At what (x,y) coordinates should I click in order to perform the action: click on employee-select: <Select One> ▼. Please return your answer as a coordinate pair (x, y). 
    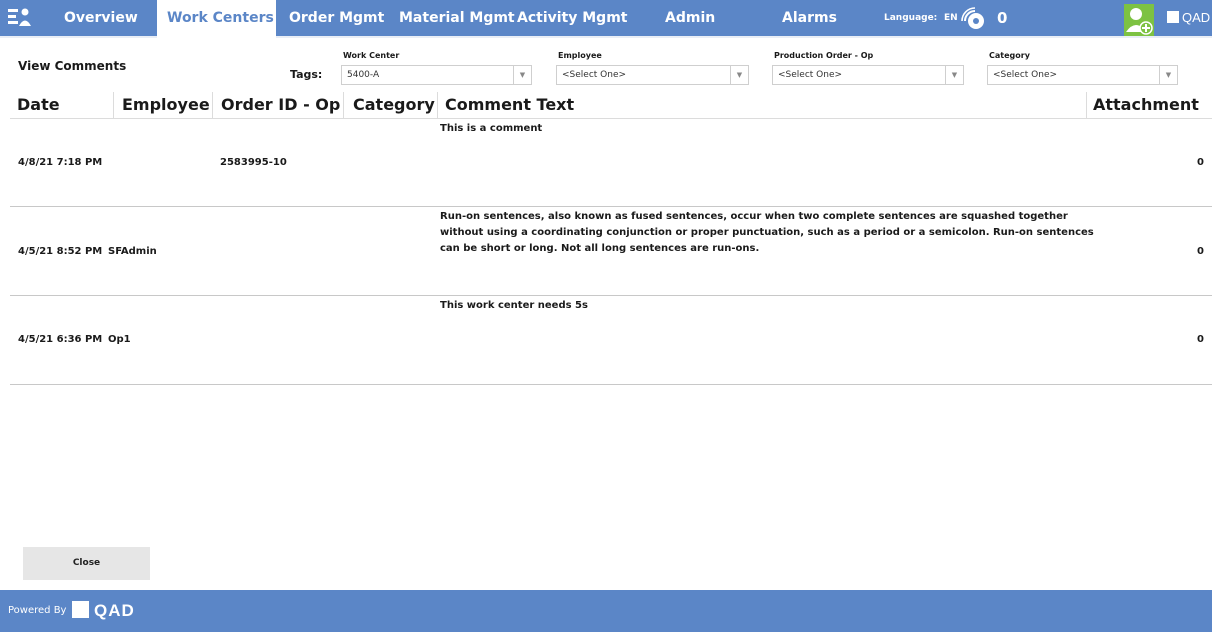
    Looking at the image, I should click on (652, 75).